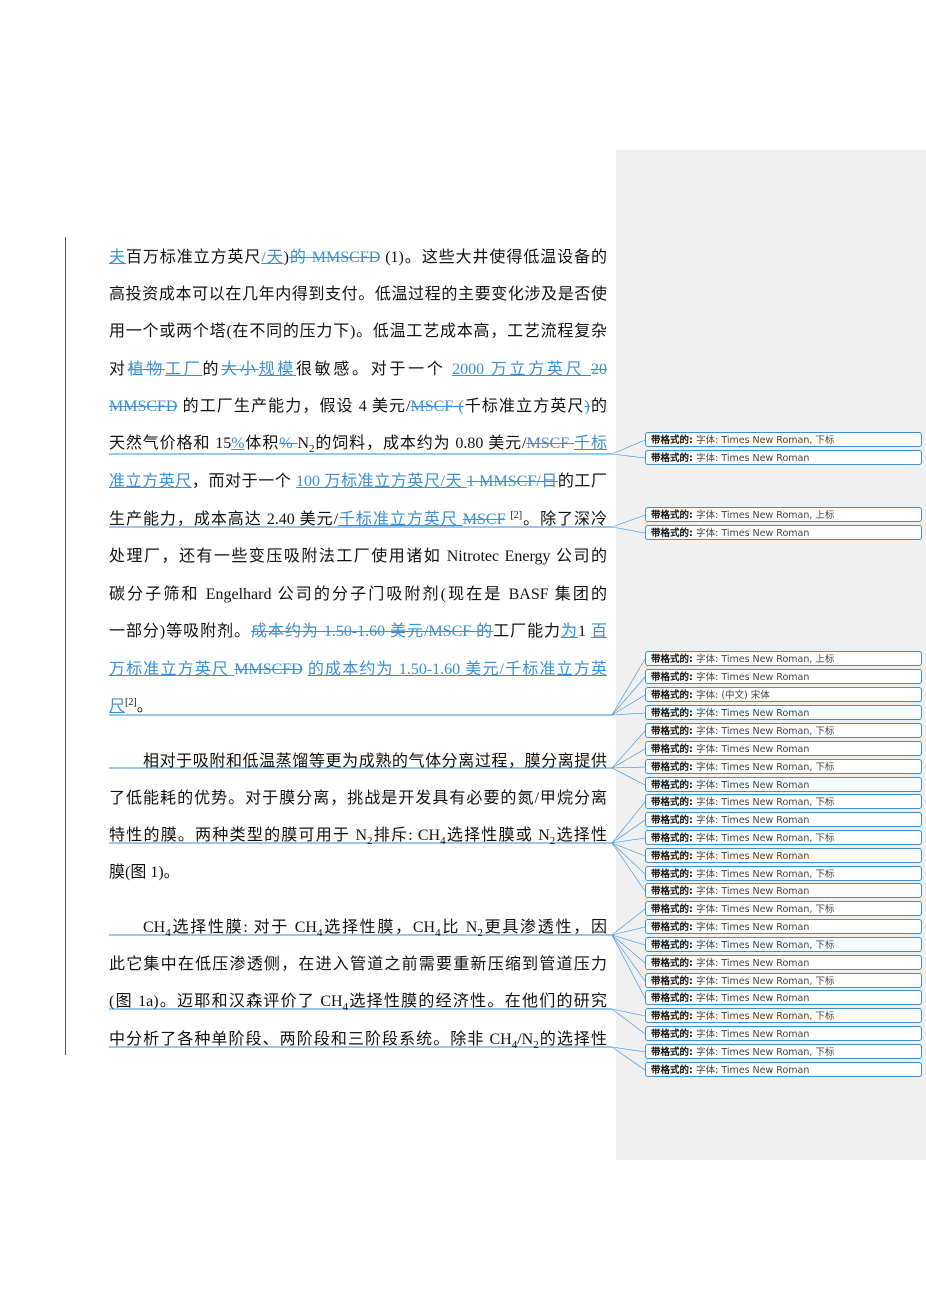 This screenshot has width=926, height=1309. I want to click on format-comment: 带格式的: 字体: (中文) 宋体, so click(783, 694).